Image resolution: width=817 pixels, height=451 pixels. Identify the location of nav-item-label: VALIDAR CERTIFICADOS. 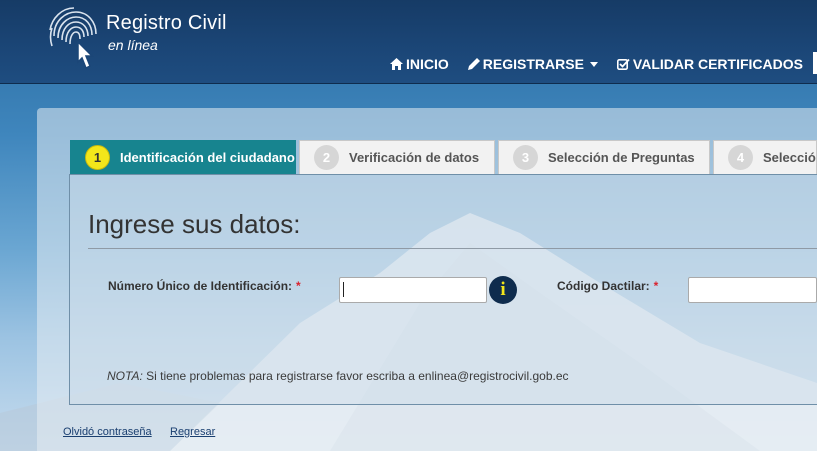
(717, 64).